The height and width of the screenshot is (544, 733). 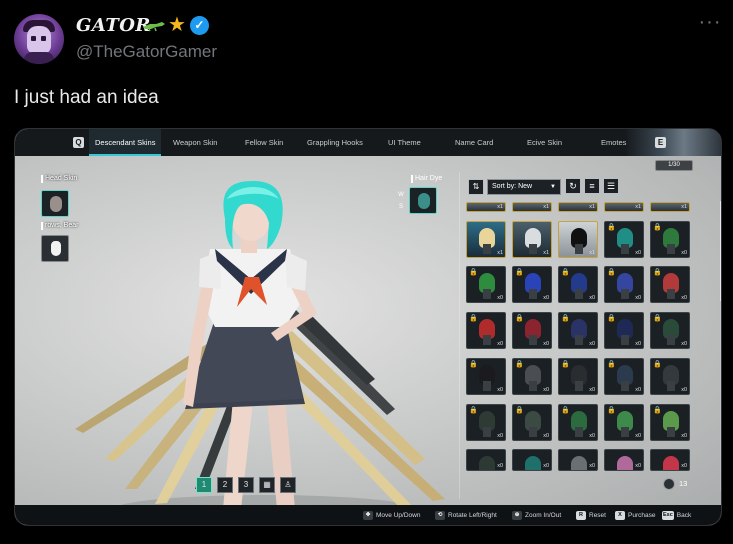 I want to click on hint-purchase: X Purchase, so click(x=635, y=516).